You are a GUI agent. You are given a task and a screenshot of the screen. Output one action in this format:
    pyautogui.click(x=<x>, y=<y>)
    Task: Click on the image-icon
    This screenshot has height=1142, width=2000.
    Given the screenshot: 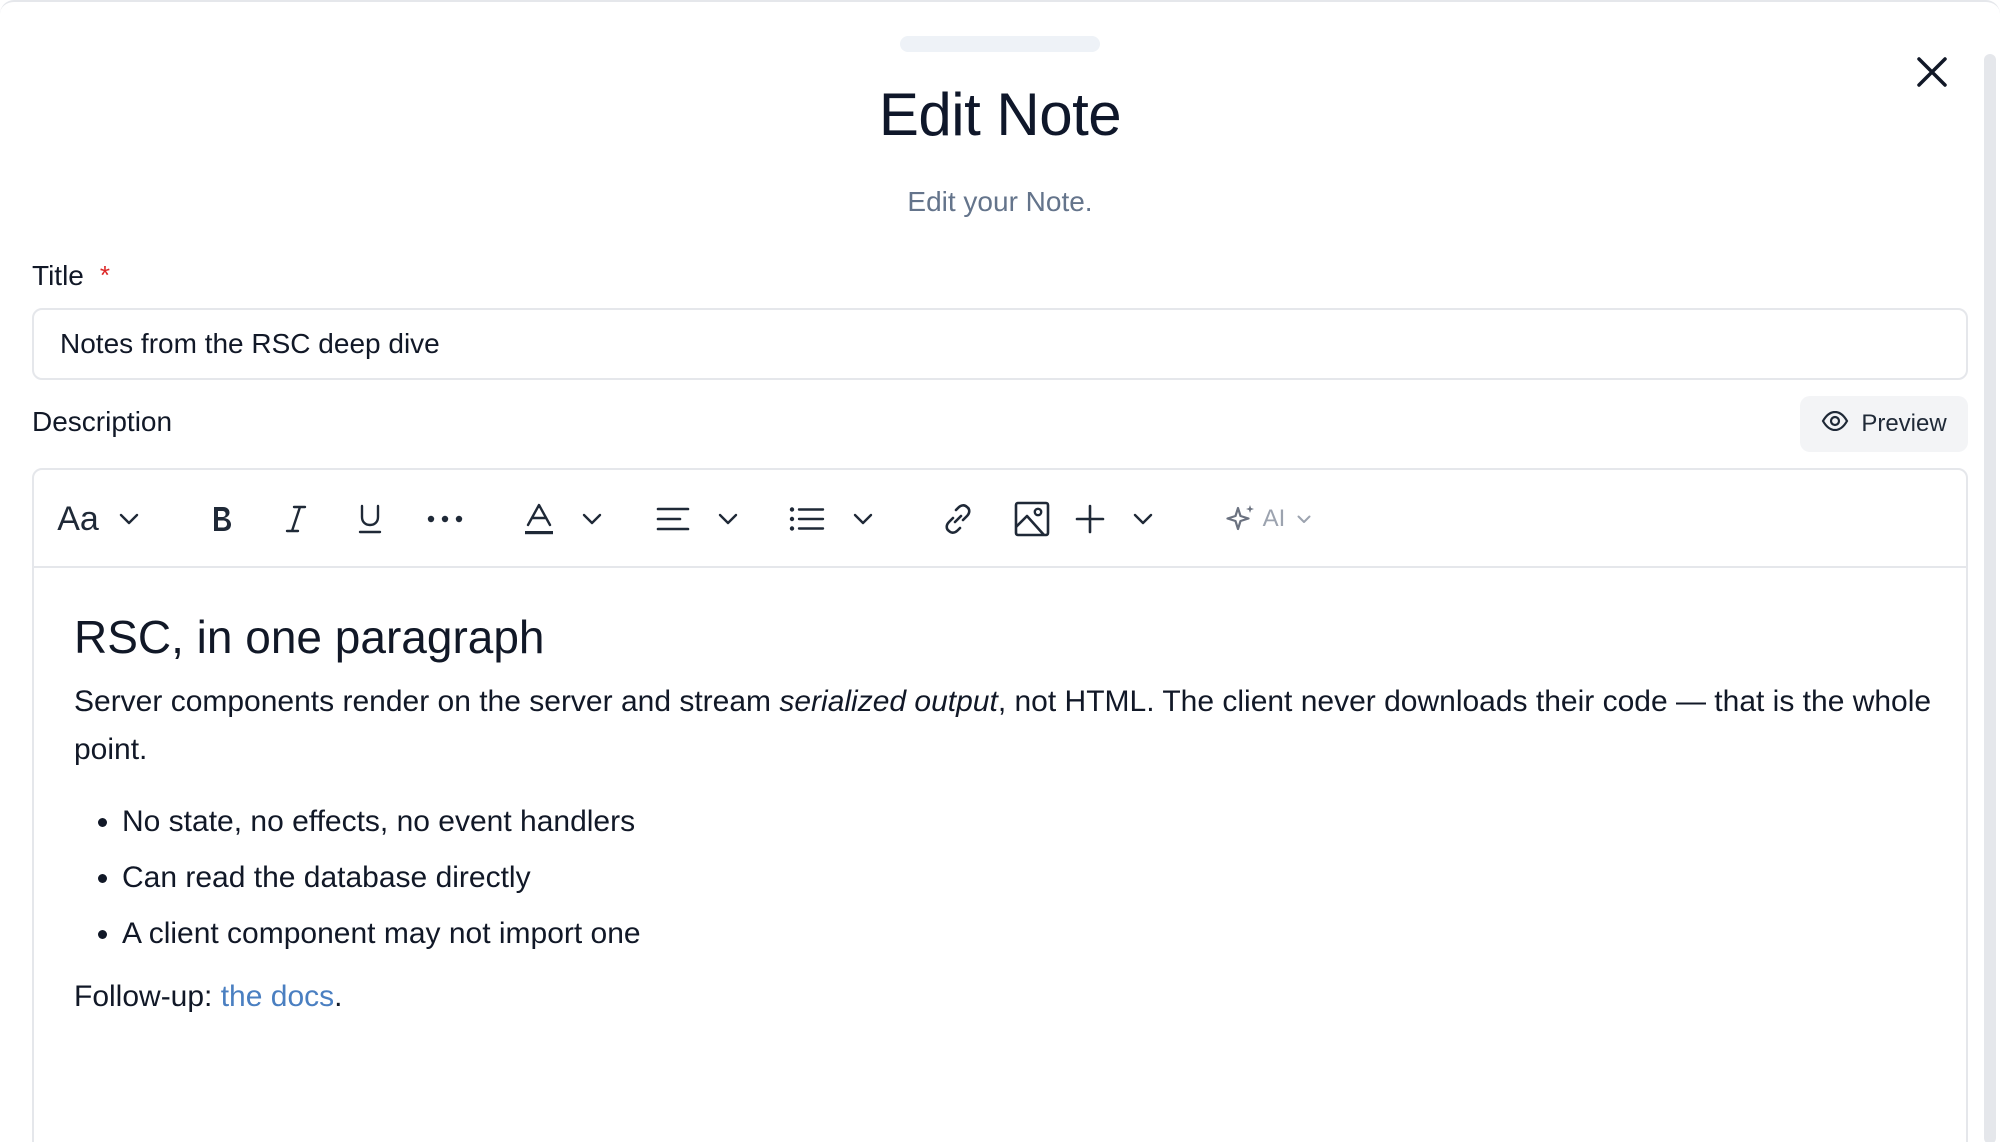 What is the action you would take?
    pyautogui.click(x=1032, y=519)
    